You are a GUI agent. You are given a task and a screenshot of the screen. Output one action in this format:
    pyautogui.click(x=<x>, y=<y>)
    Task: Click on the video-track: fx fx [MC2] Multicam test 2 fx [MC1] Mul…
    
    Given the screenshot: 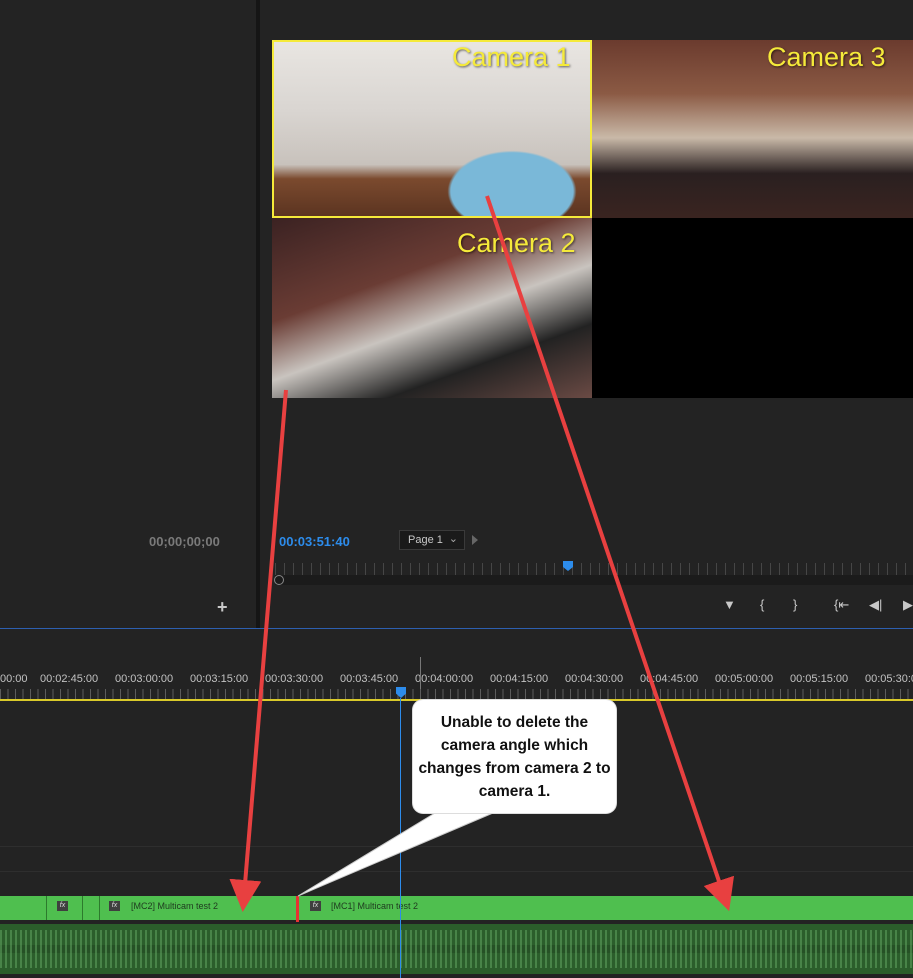 What is the action you would take?
    pyautogui.click(x=456, y=908)
    